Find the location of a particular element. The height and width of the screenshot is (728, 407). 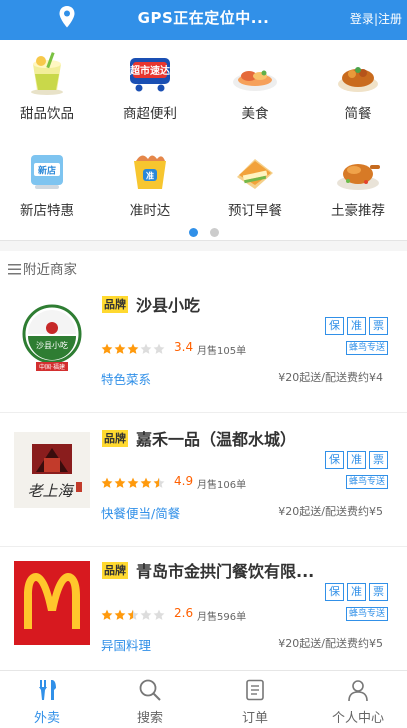

fork-knife-icon is located at coordinates (47, 690).